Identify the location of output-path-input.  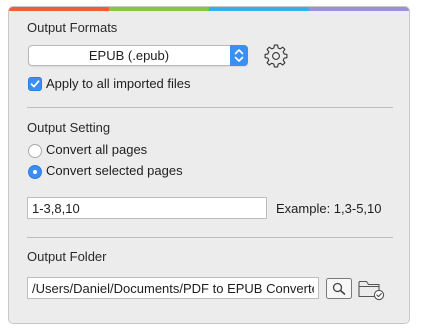
(173, 288).